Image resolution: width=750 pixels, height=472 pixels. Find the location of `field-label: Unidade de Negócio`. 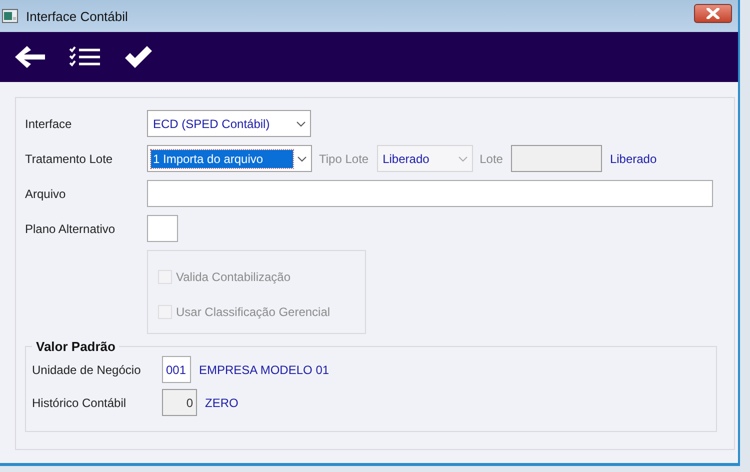

field-label: Unidade de Negócio is located at coordinates (87, 369).